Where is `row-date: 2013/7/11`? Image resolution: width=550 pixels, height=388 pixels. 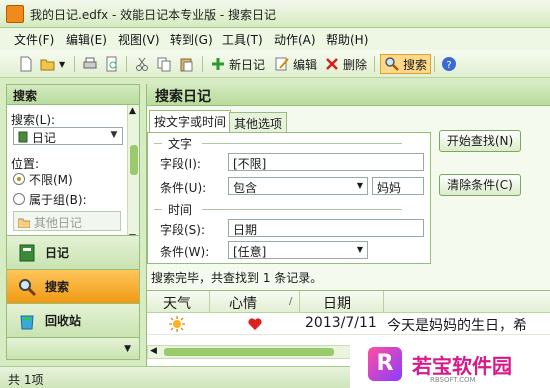 row-date: 2013/7/11 is located at coordinates (341, 323).